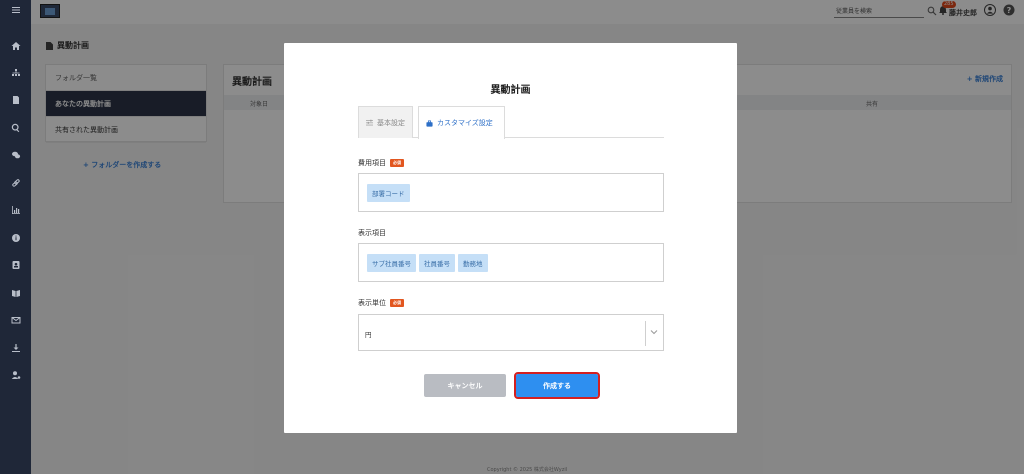 The width and height of the screenshot is (1024, 474). I want to click on user-settings-icon, so click(15, 375).